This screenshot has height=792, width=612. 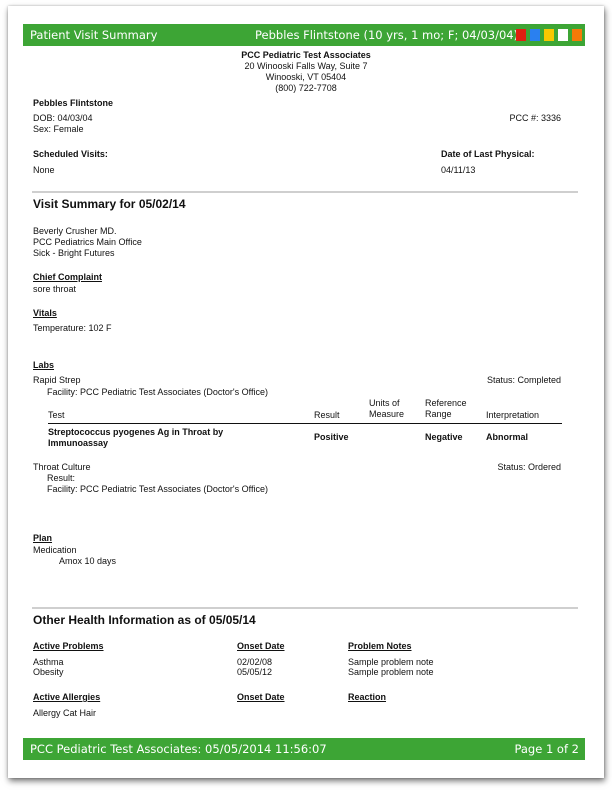 What do you see at coordinates (391, 672) in the screenshot?
I see `problem-note: Sample problem note` at bounding box center [391, 672].